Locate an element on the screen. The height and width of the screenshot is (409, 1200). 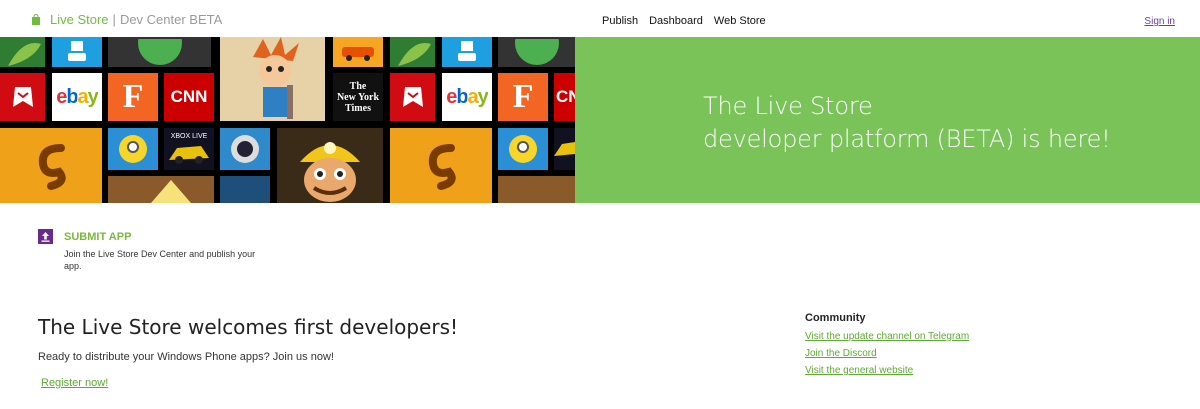
register-link: Register now! is located at coordinates (74, 383).